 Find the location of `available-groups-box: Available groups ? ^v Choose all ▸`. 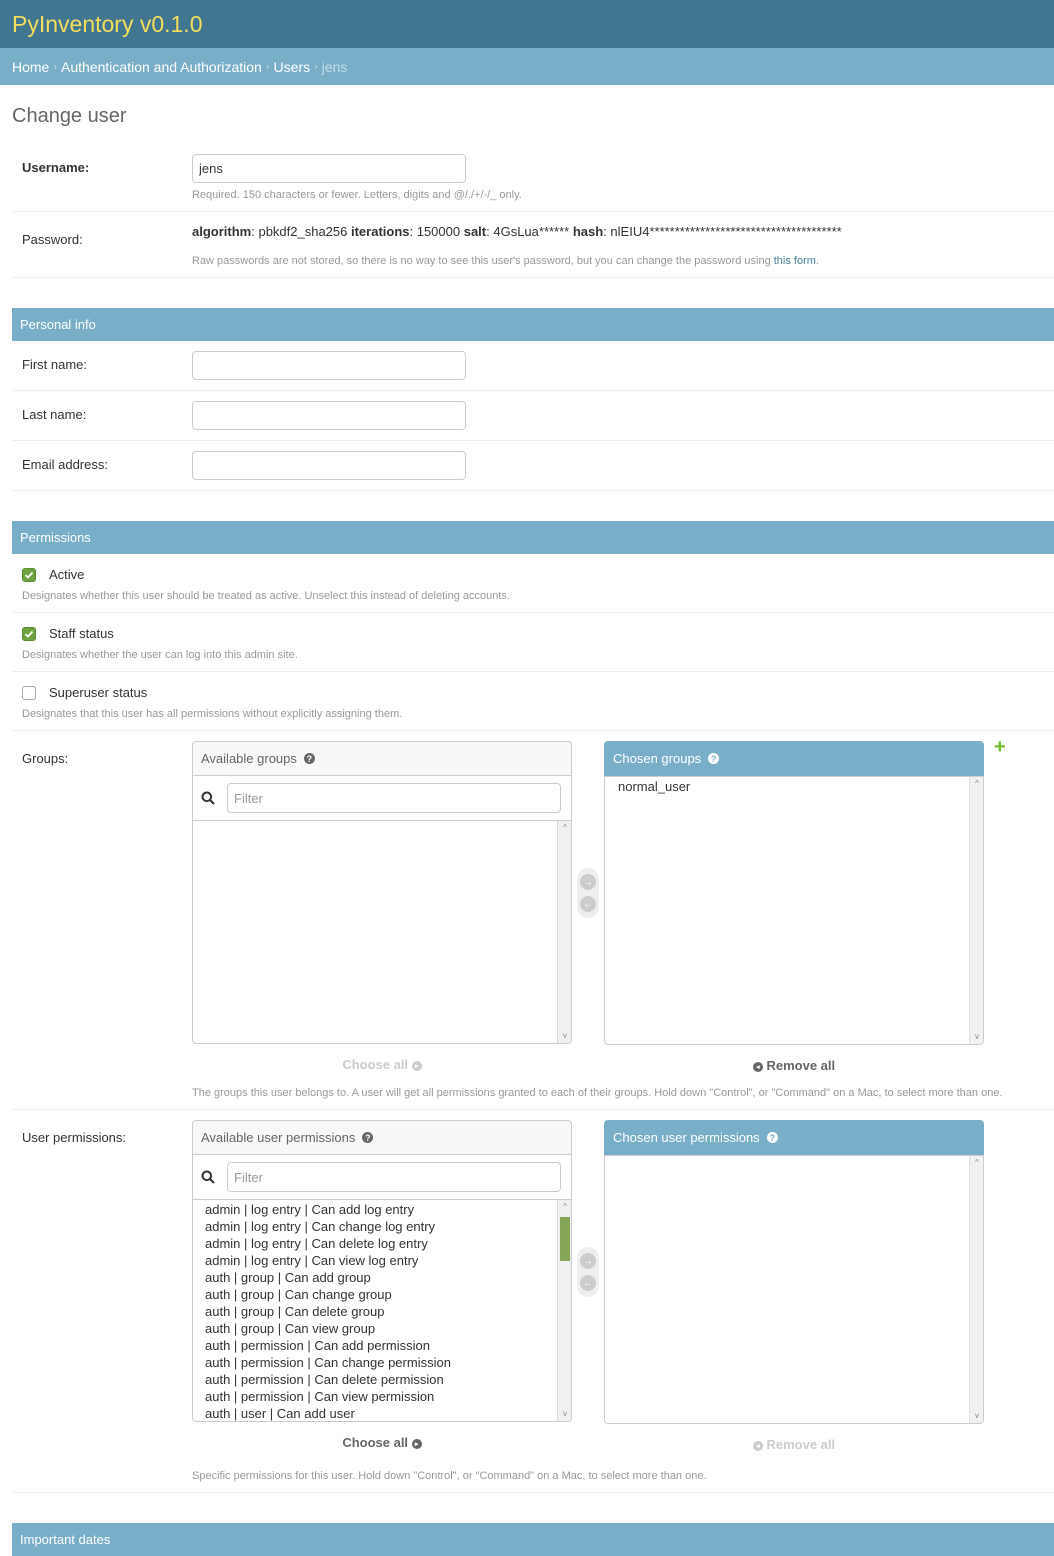

available-groups-box: Available groups ? ^v Choose all ▸ is located at coordinates (382, 906).